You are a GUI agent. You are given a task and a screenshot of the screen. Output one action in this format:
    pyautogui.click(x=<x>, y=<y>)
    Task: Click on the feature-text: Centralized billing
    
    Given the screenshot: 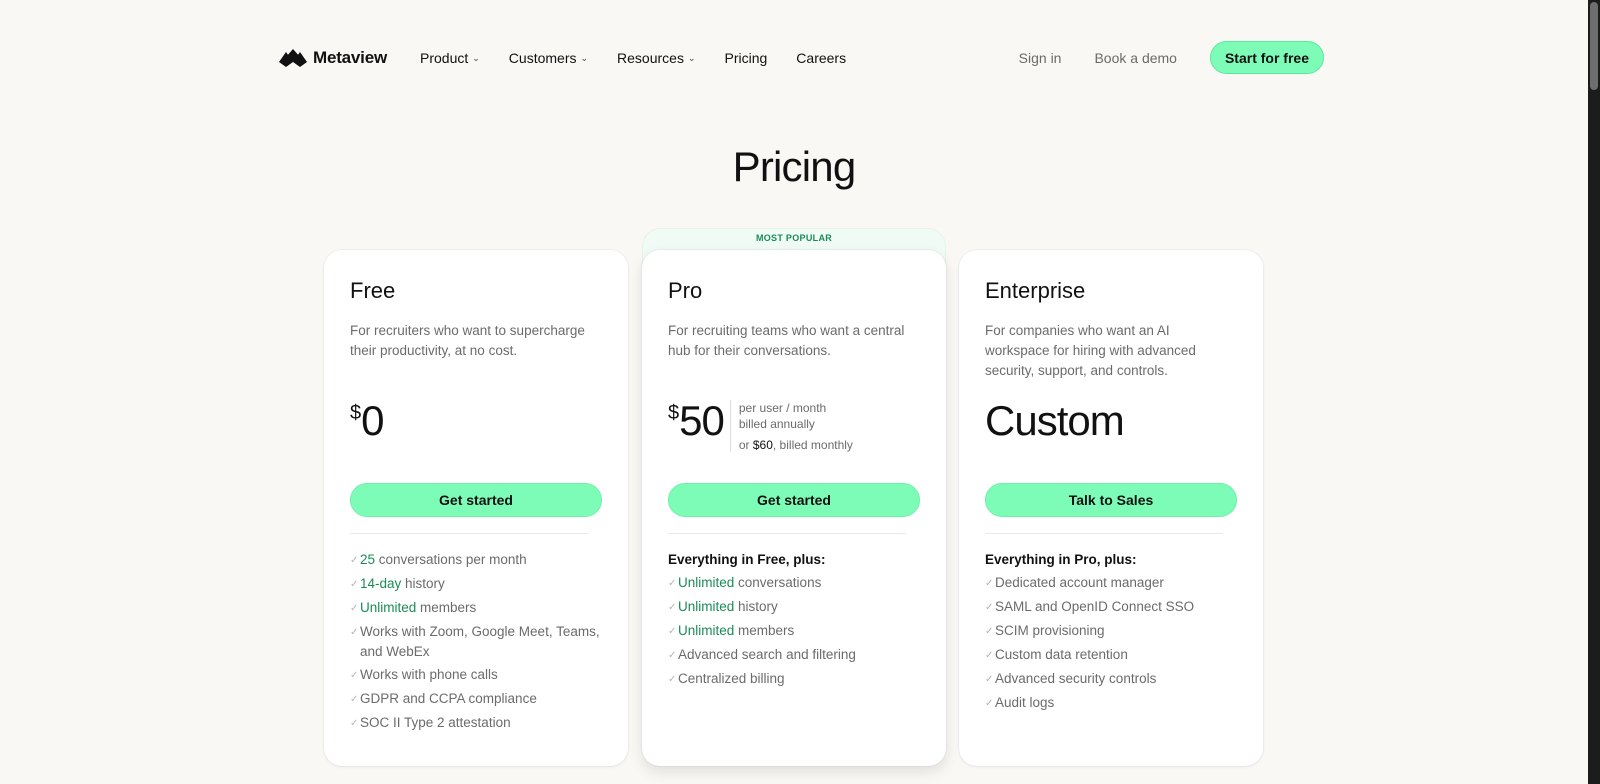 What is the action you would take?
    pyautogui.click(x=731, y=679)
    